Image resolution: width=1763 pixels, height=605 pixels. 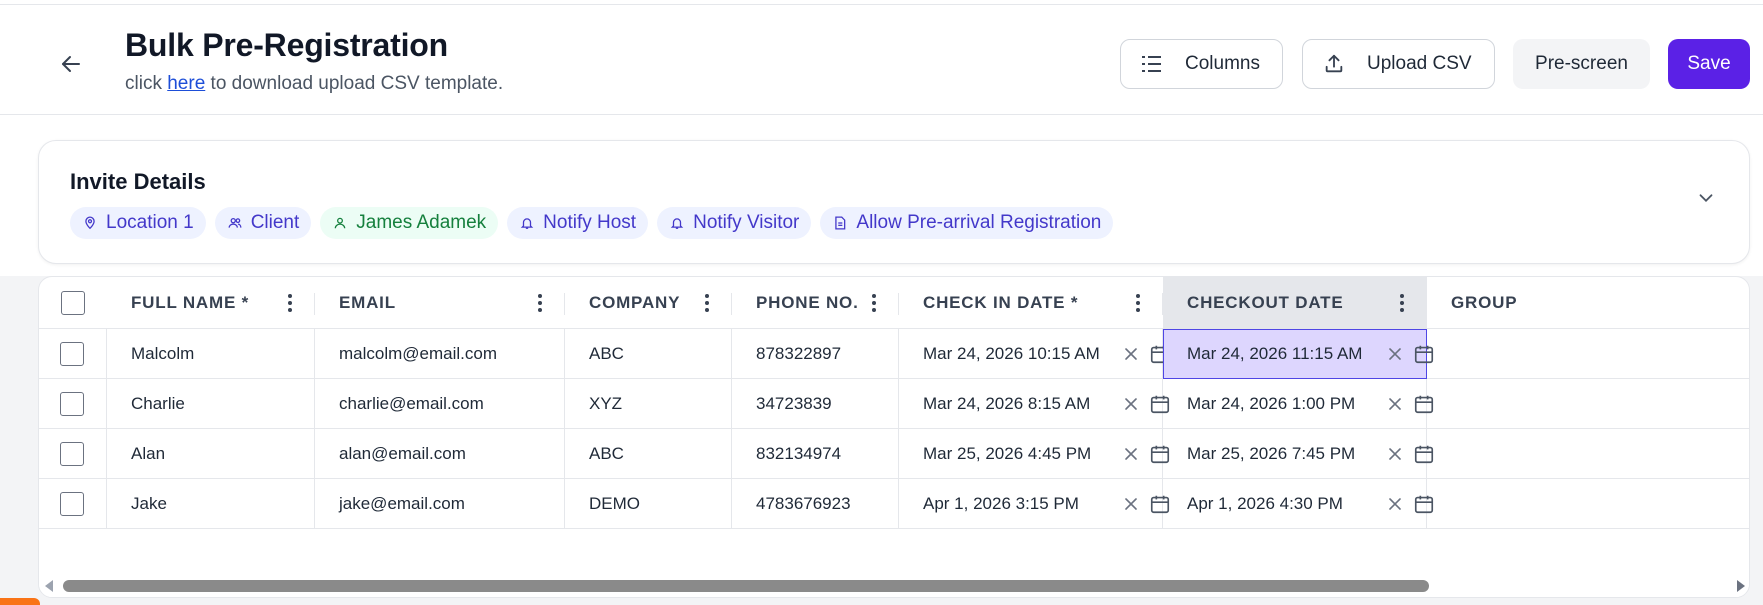 I want to click on cell-email: malcolm@email.com, so click(x=440, y=354).